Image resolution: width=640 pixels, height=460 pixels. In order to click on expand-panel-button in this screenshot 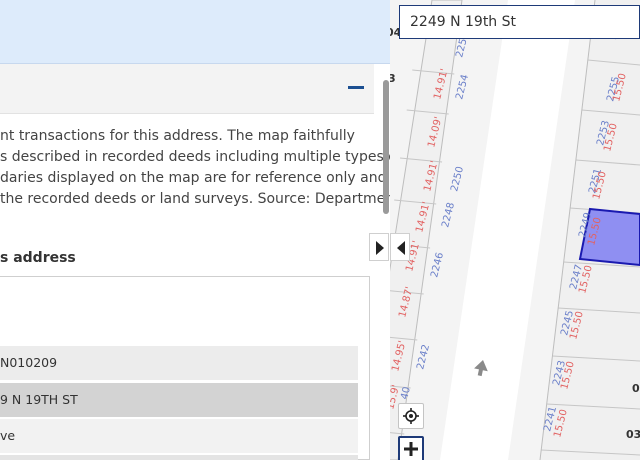, I will do `click(379, 247)`.